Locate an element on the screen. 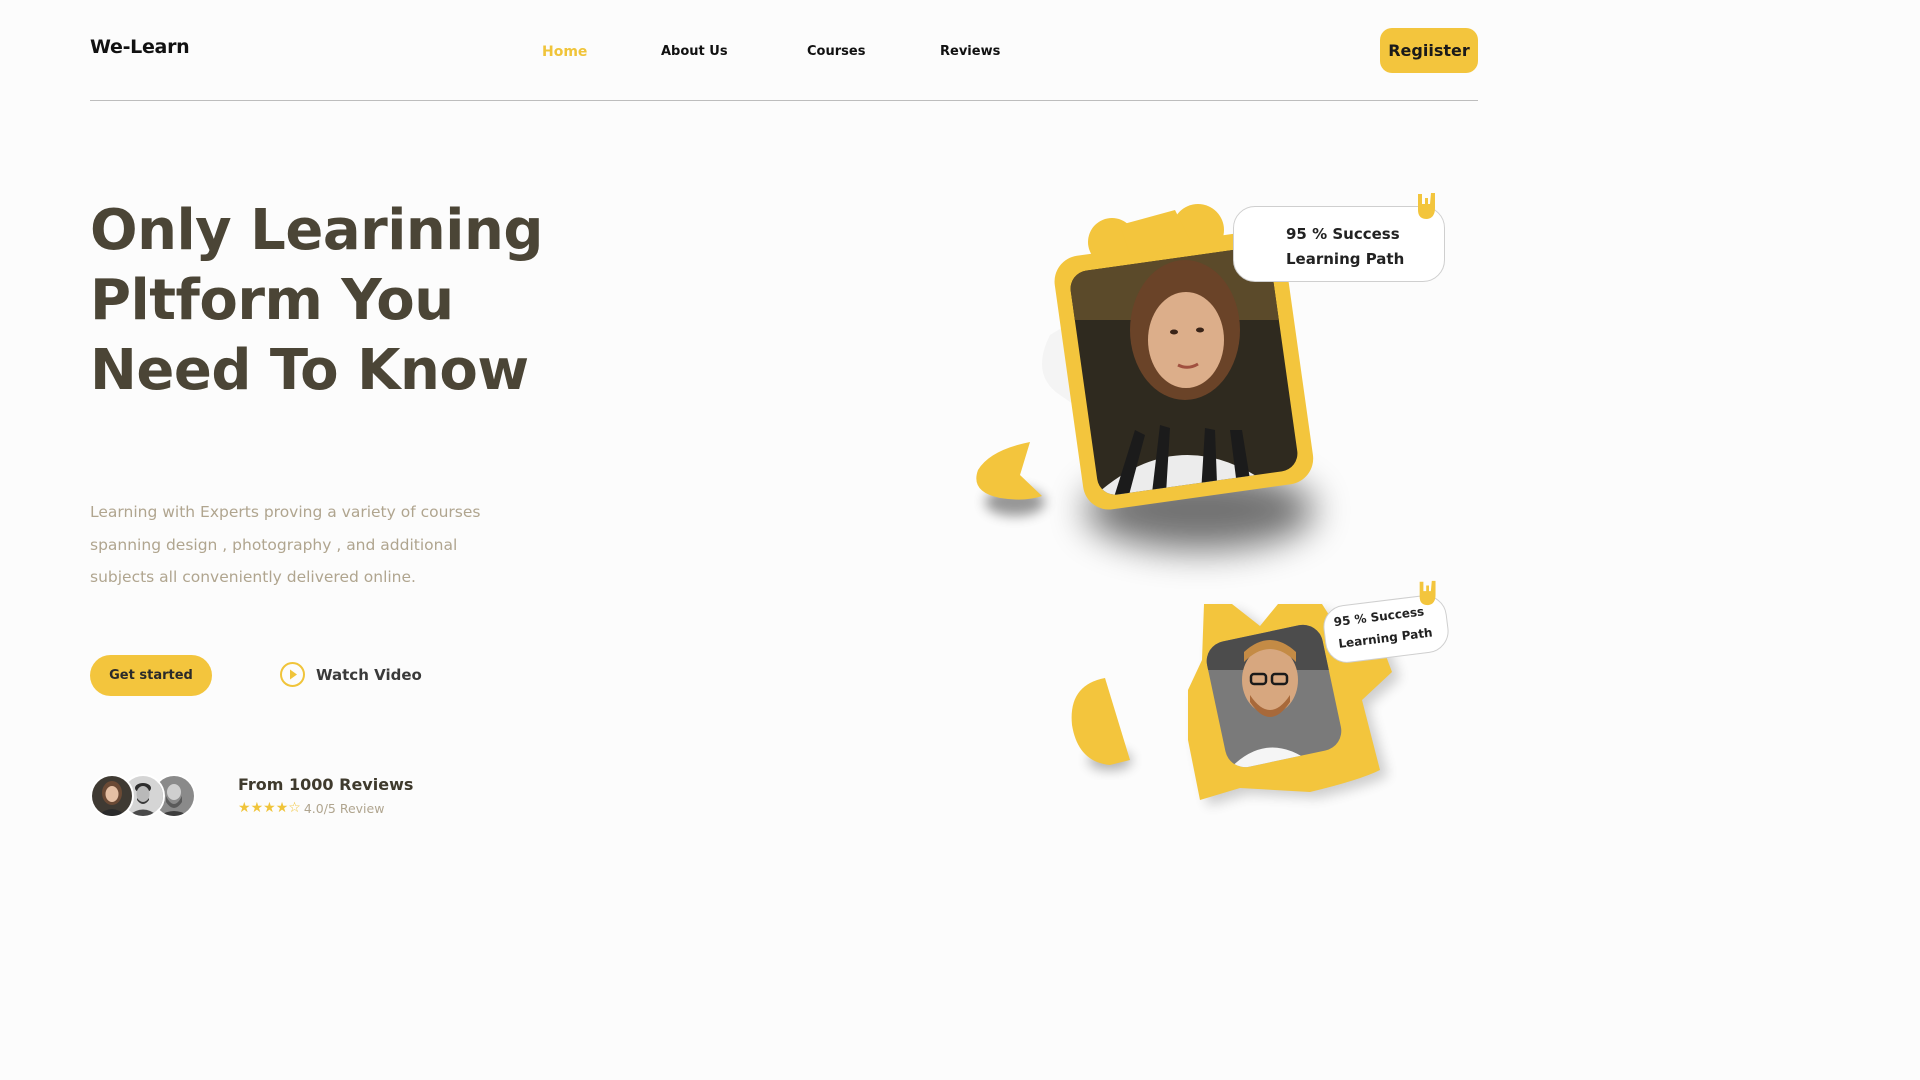 The width and height of the screenshot is (1920, 1080). nav-courses: Courses is located at coordinates (836, 51).